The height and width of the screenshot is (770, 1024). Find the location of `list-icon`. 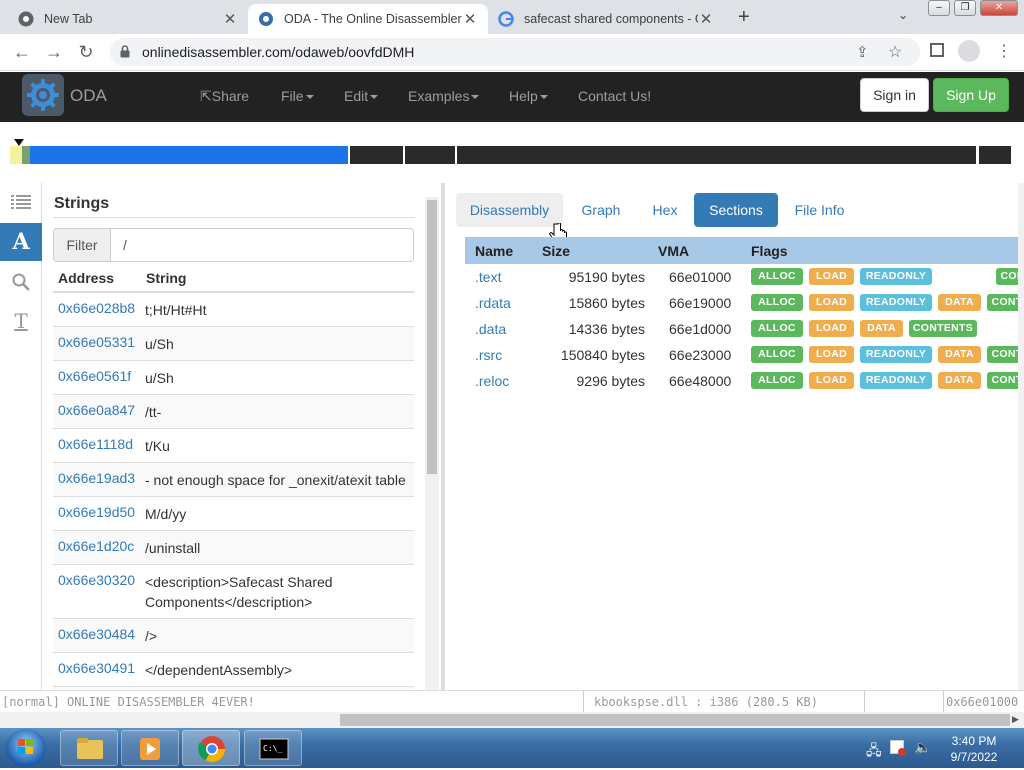

list-icon is located at coordinates (21, 202).